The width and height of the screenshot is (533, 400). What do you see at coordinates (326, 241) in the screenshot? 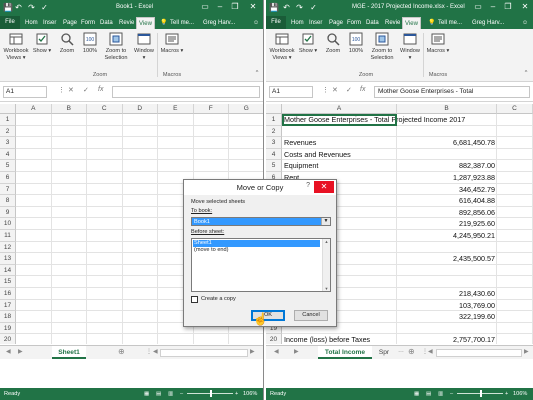
I see `scroll-up-icon: ▲` at bounding box center [326, 241].